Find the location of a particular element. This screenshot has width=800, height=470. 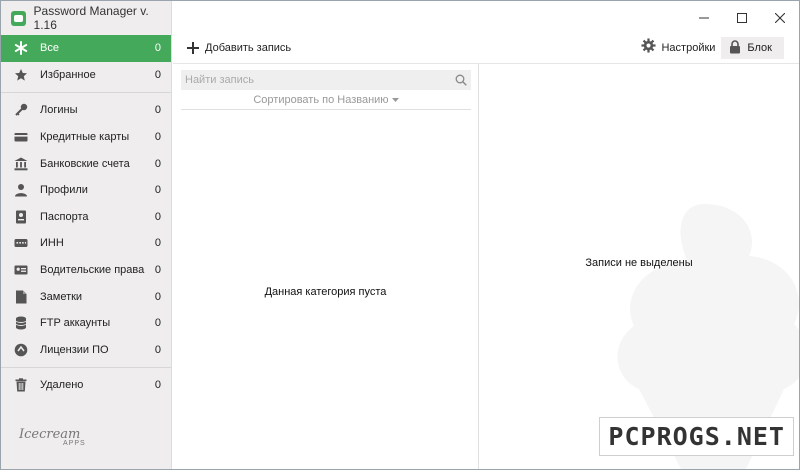

key-icon is located at coordinates (21, 110).